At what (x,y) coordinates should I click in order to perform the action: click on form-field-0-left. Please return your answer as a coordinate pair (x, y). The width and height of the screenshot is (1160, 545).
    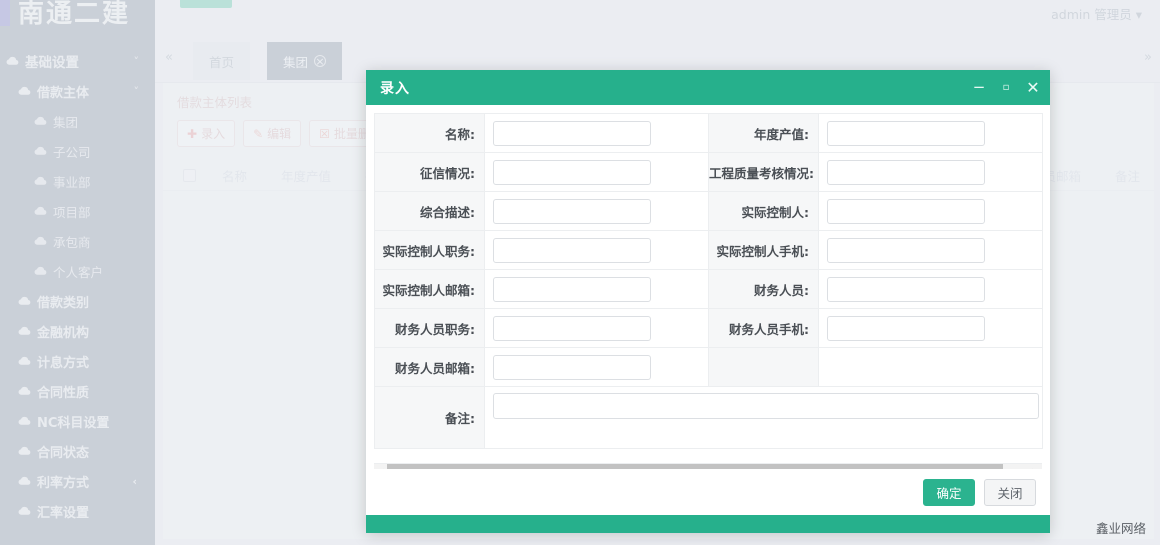
    Looking at the image, I should click on (596, 133).